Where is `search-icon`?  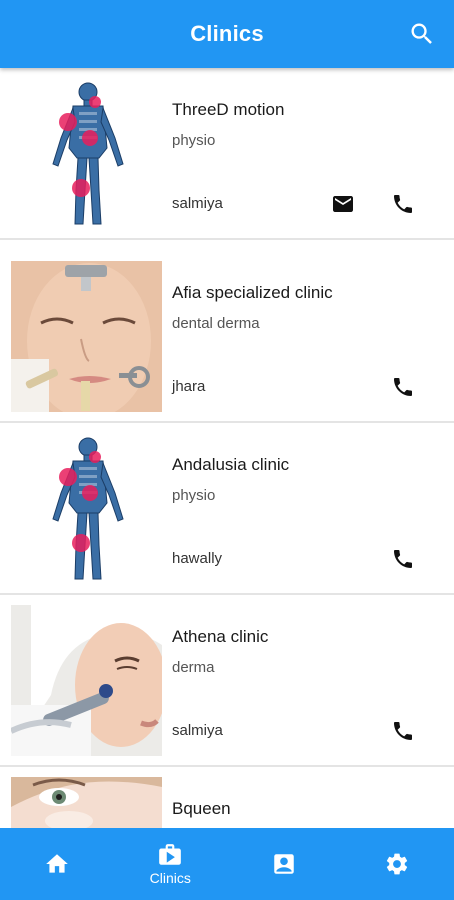
search-icon is located at coordinates (422, 34).